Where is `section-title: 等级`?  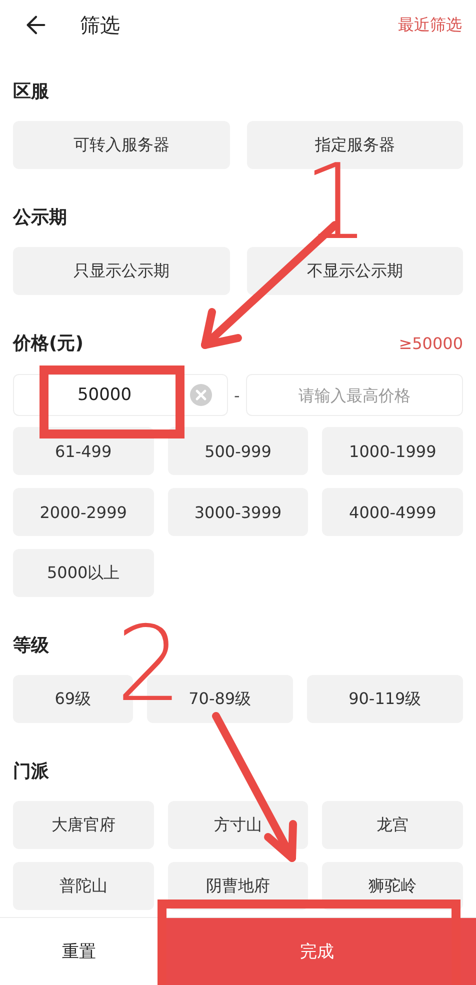 section-title: 等级 is located at coordinates (31, 645).